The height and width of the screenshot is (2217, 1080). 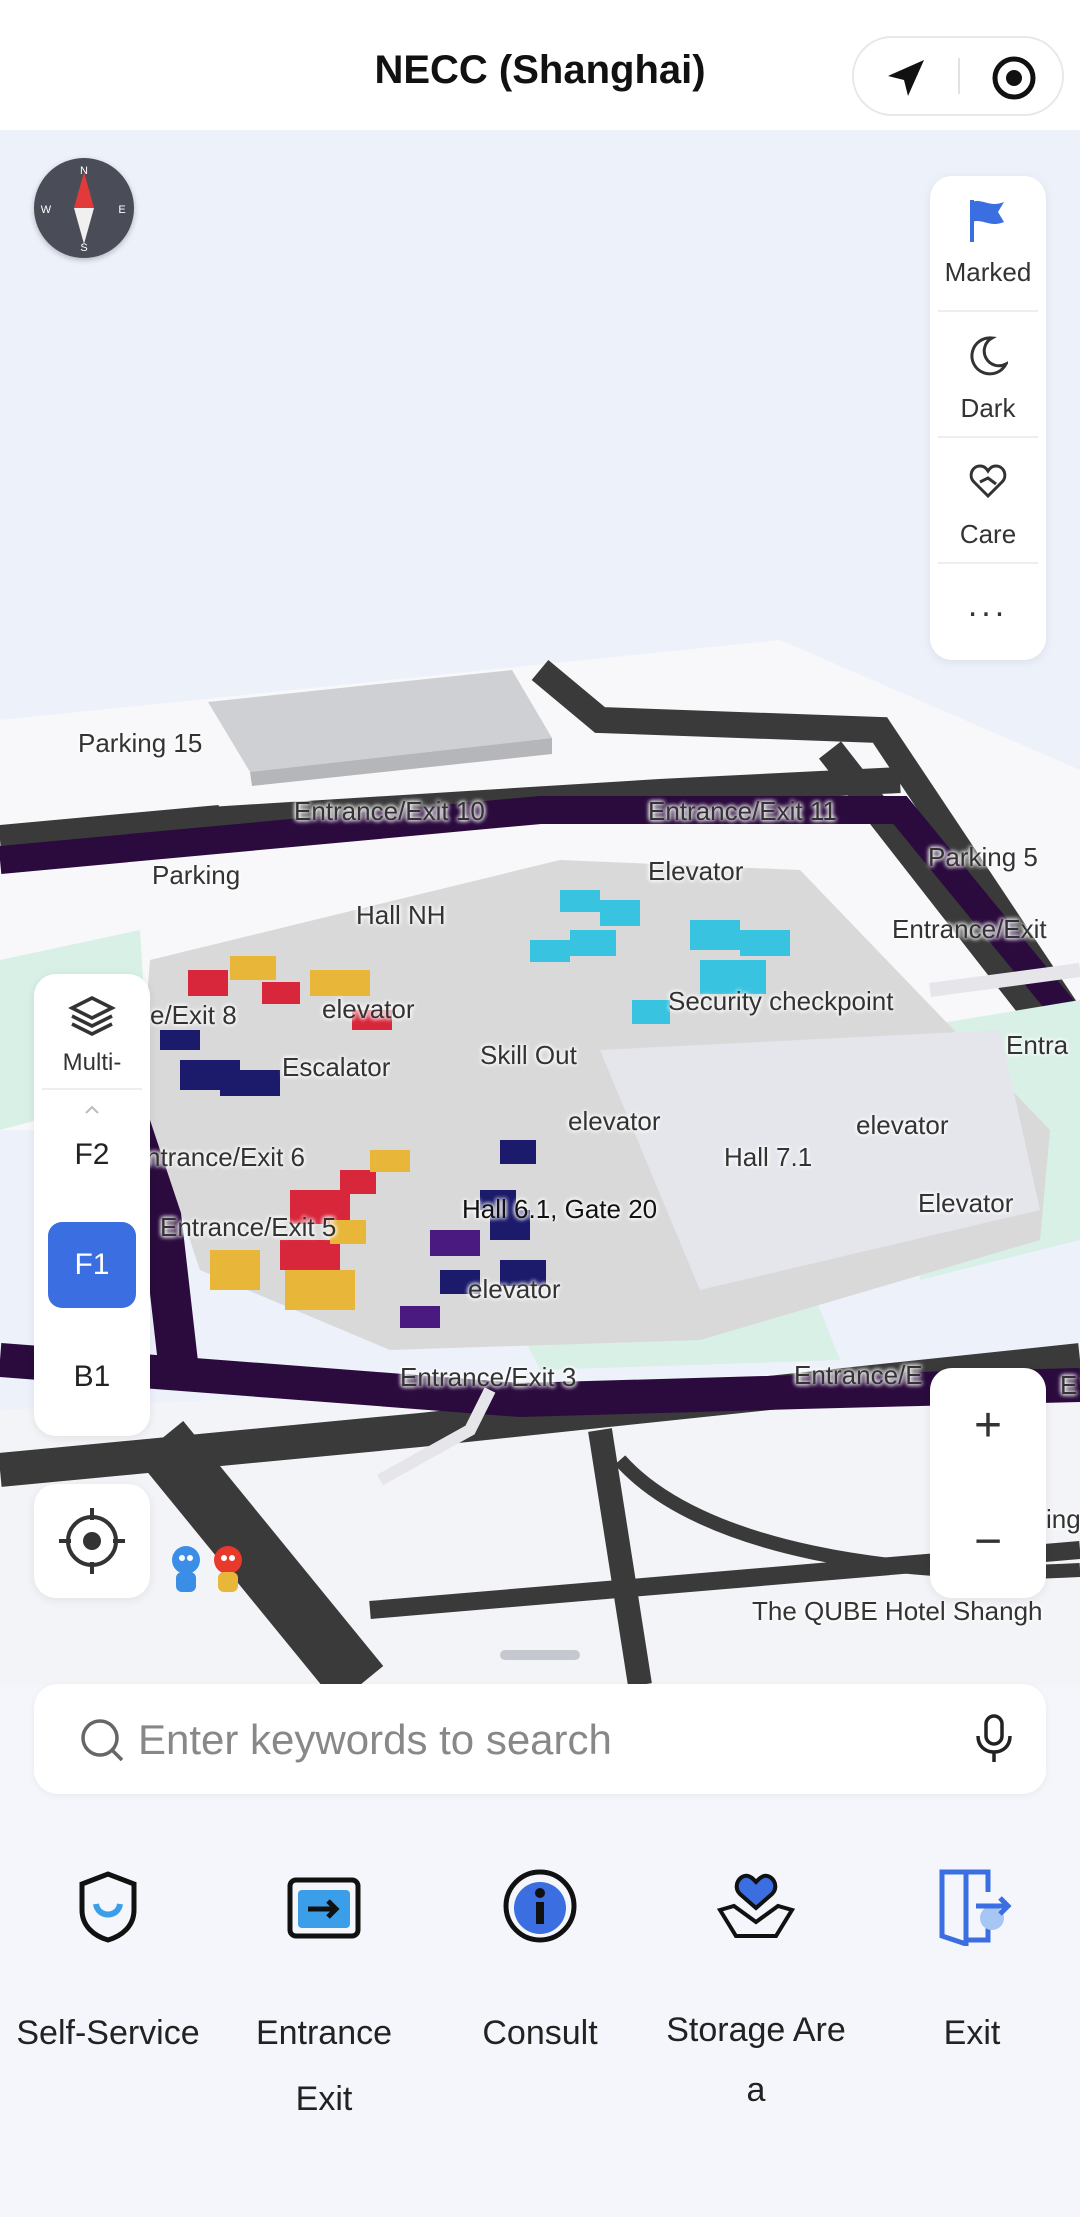 What do you see at coordinates (528, 1055) in the screenshot?
I see `map-label: Skill Out` at bounding box center [528, 1055].